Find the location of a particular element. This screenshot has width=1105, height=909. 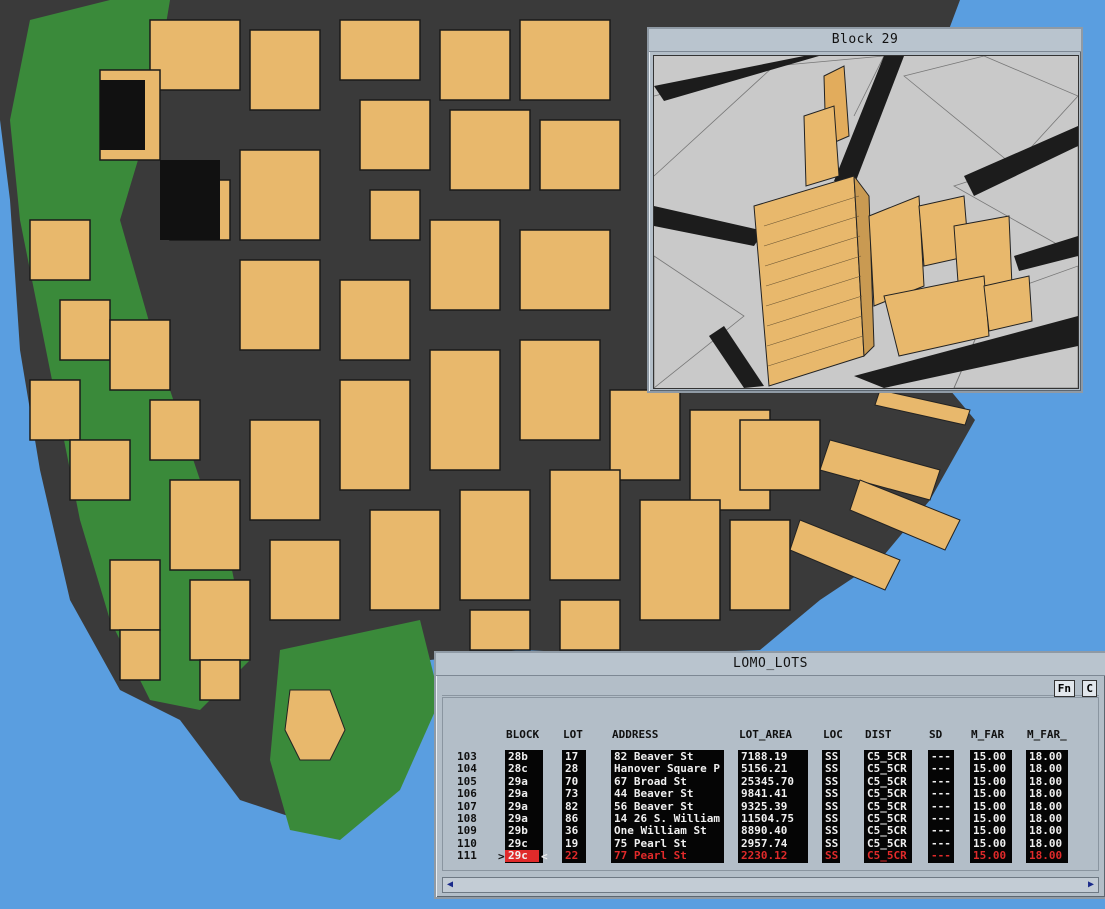

column-sd: --- --- --- --- --- --- --- --- --- is located at coordinates (941, 806).